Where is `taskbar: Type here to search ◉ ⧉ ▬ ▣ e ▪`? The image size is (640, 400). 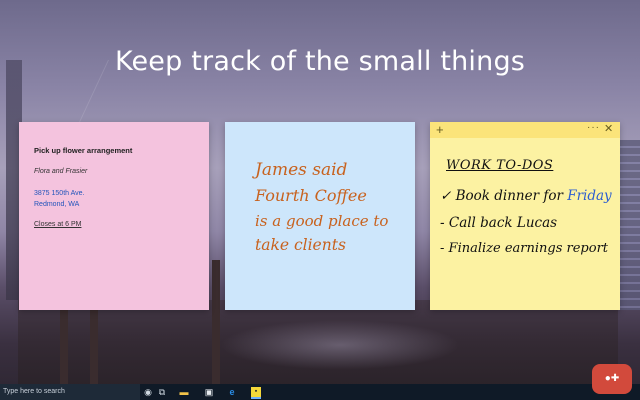
taskbar: Type here to search ◉ ⧉ ▬ ▣ e ▪ is located at coordinates (320, 392).